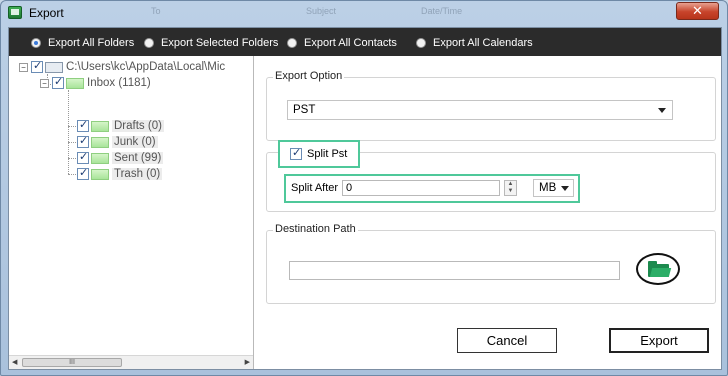 The height and width of the screenshot is (376, 728). Describe the element at coordinates (46, 13) in the screenshot. I see `window-title: Export` at that location.